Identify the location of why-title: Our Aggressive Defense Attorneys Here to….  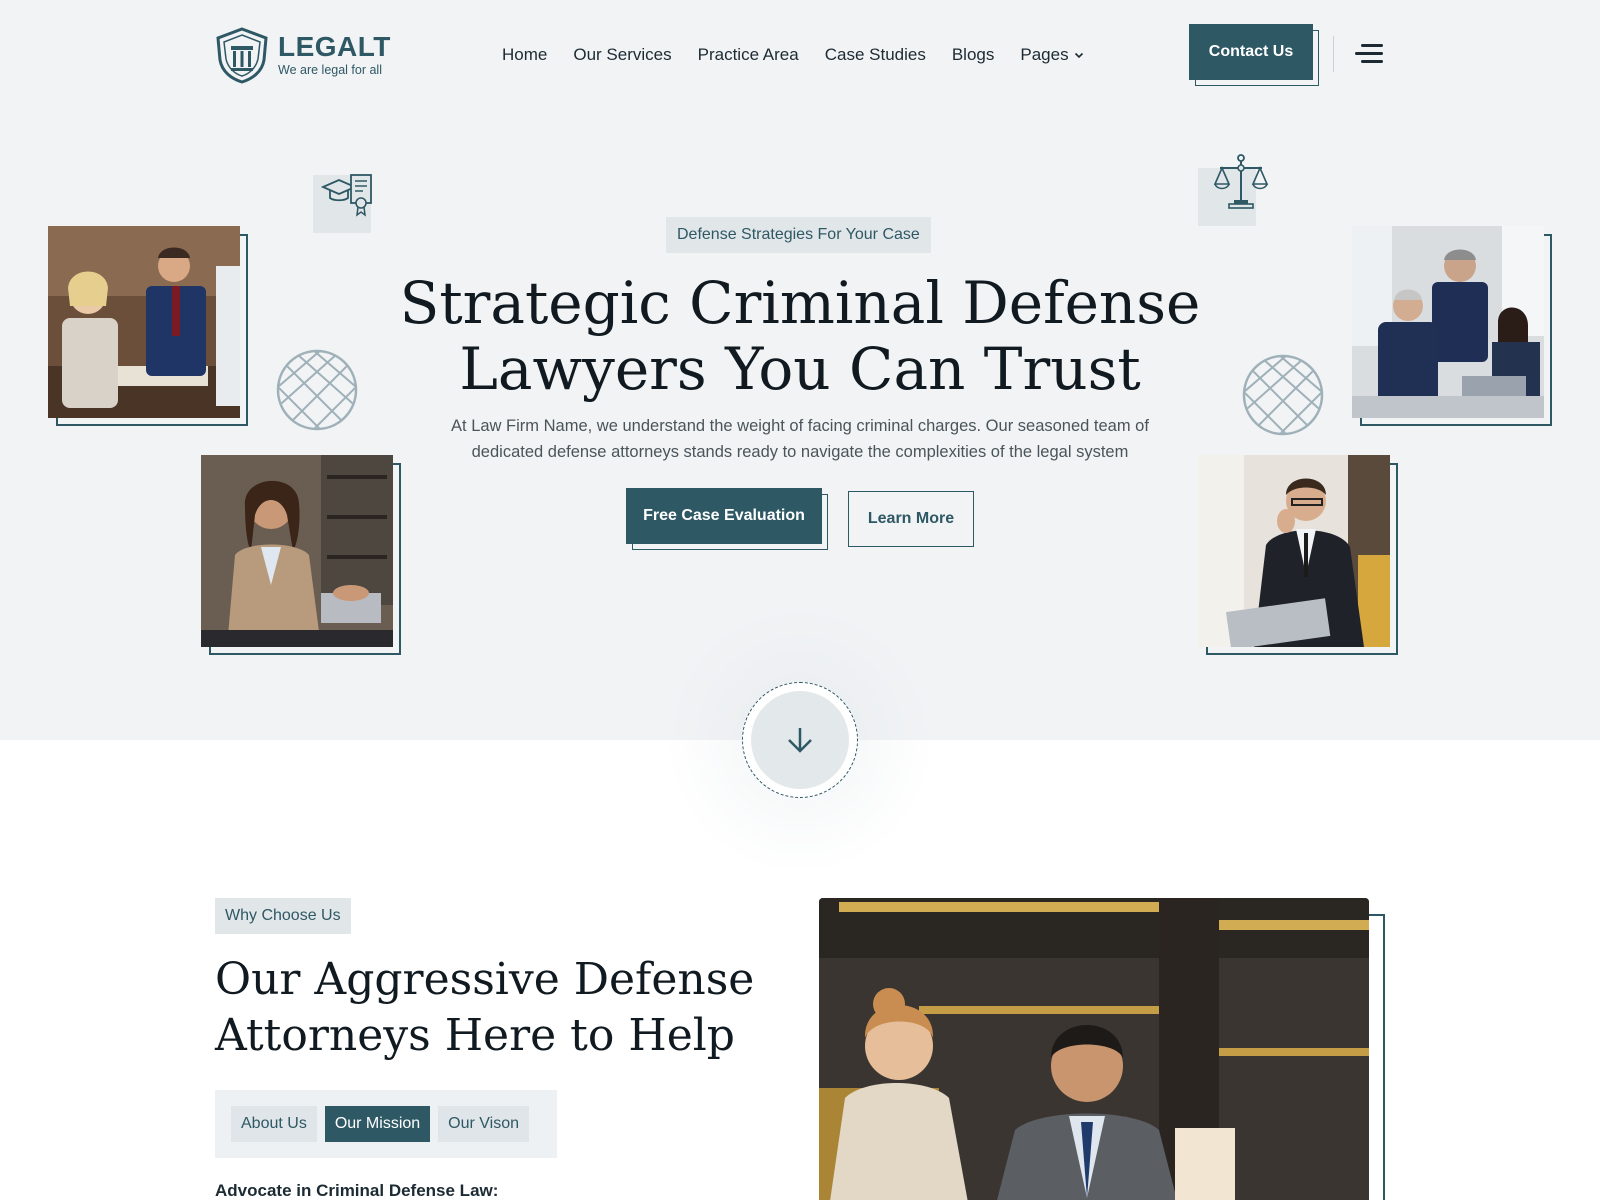
(505, 1008).